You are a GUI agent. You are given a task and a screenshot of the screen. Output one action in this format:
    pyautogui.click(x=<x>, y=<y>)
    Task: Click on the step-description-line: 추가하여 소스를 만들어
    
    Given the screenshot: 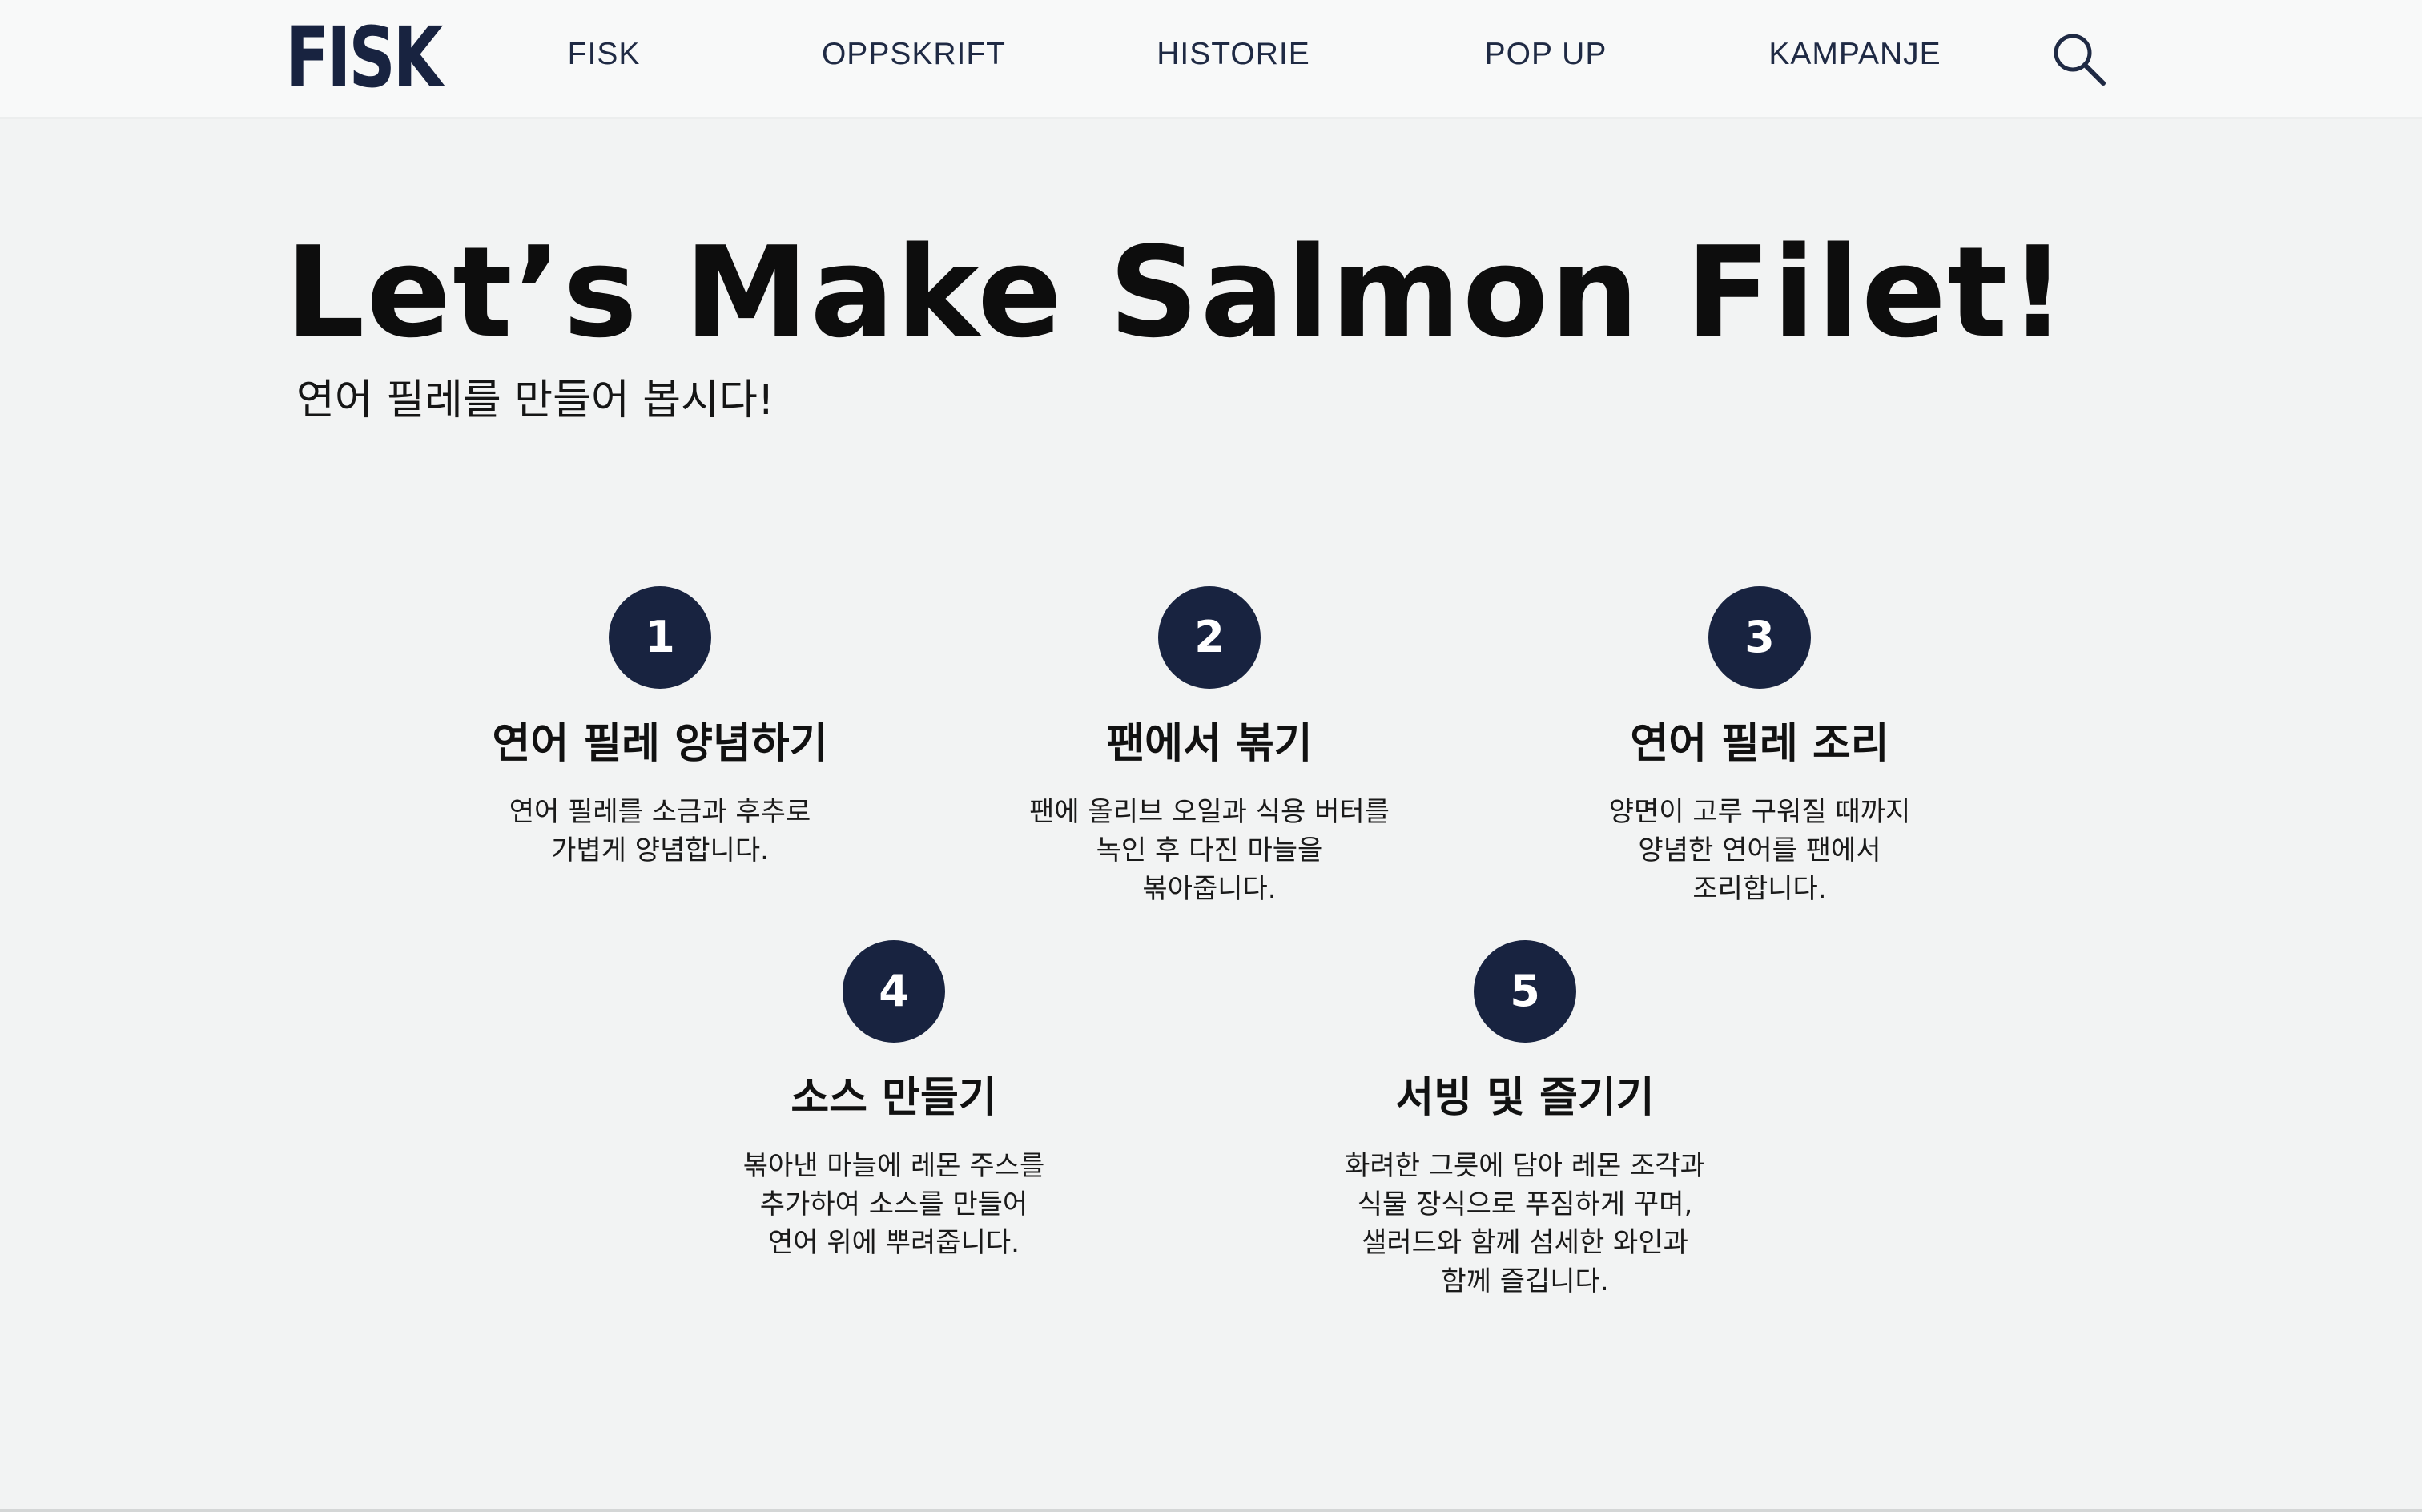 What is the action you would take?
    pyautogui.click(x=894, y=1204)
    